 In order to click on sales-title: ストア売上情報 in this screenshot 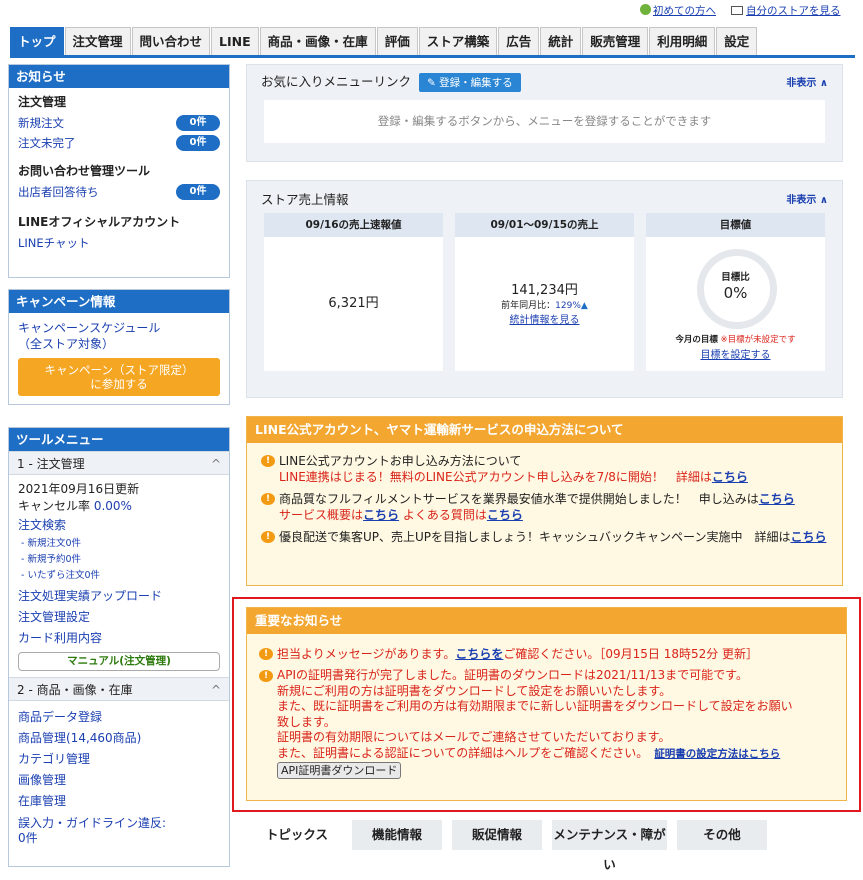, I will do `click(305, 199)`.